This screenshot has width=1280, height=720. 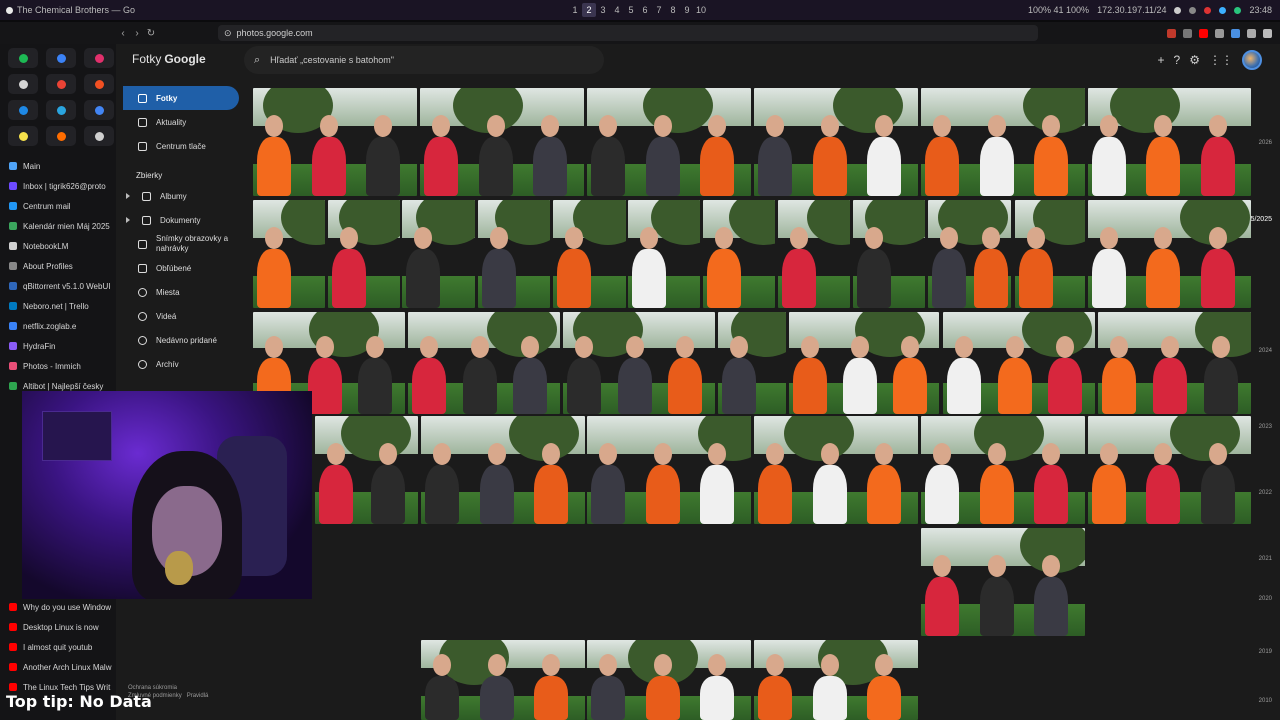 I want to click on workspace-1: 1, so click(x=575, y=10).